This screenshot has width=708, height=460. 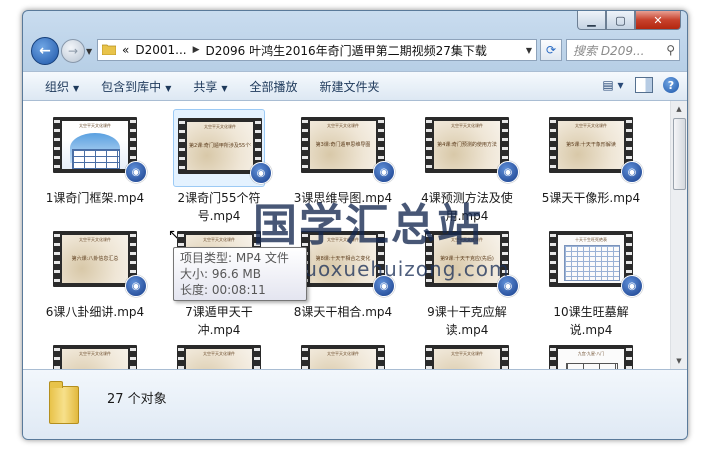 I want to click on file-item: 九宫·九星·八门, so click(x=591, y=353).